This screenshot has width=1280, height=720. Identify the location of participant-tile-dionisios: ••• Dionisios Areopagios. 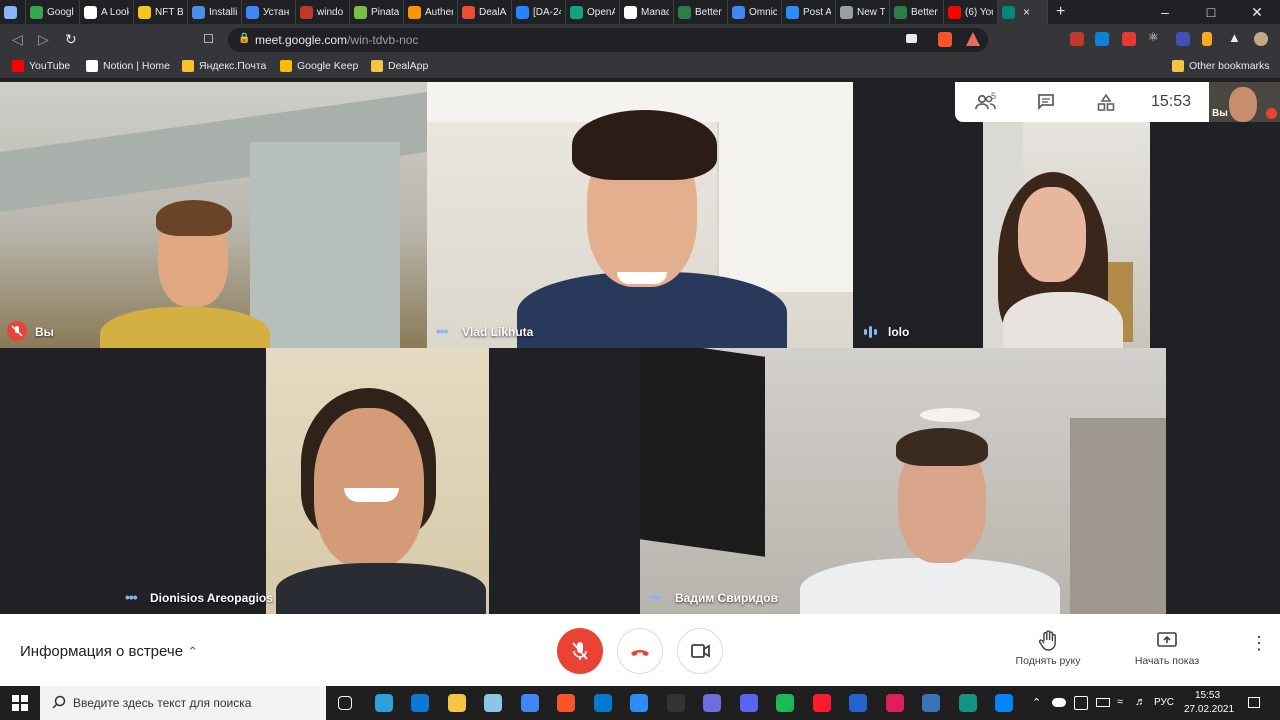
(302, 481).